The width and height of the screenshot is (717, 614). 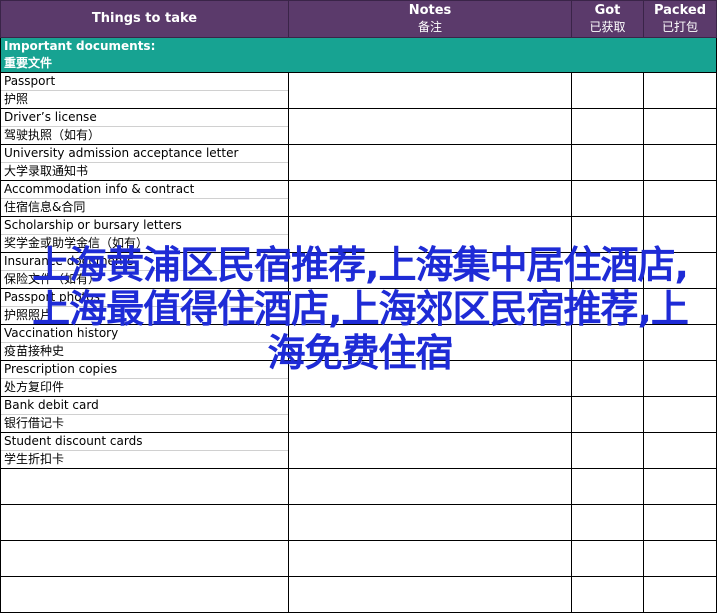 I want to click on table-row: Passport photos 护照照片, so click(x=358, y=306).